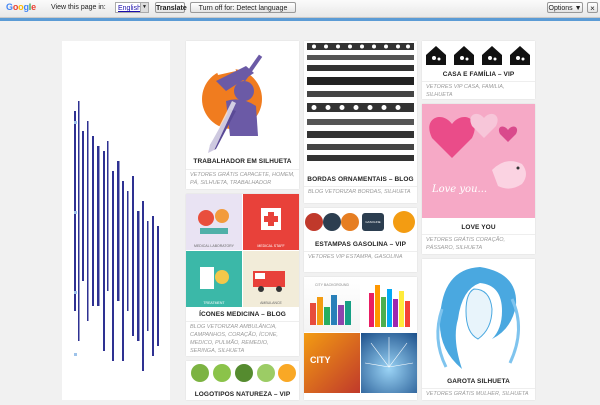  Describe the element at coordinates (332, 285) in the screenshot. I see `city-tile-label: CITY BACKGROUND` at that location.